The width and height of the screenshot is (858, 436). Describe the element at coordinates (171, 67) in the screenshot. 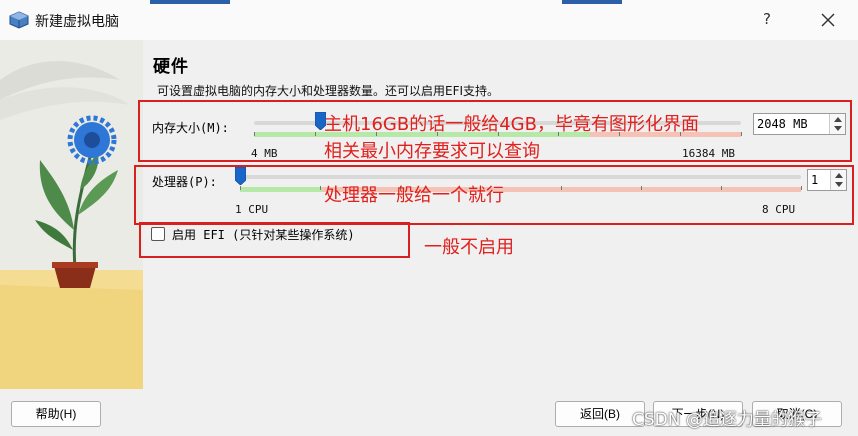

I see `page-heading: 硬件` at that location.